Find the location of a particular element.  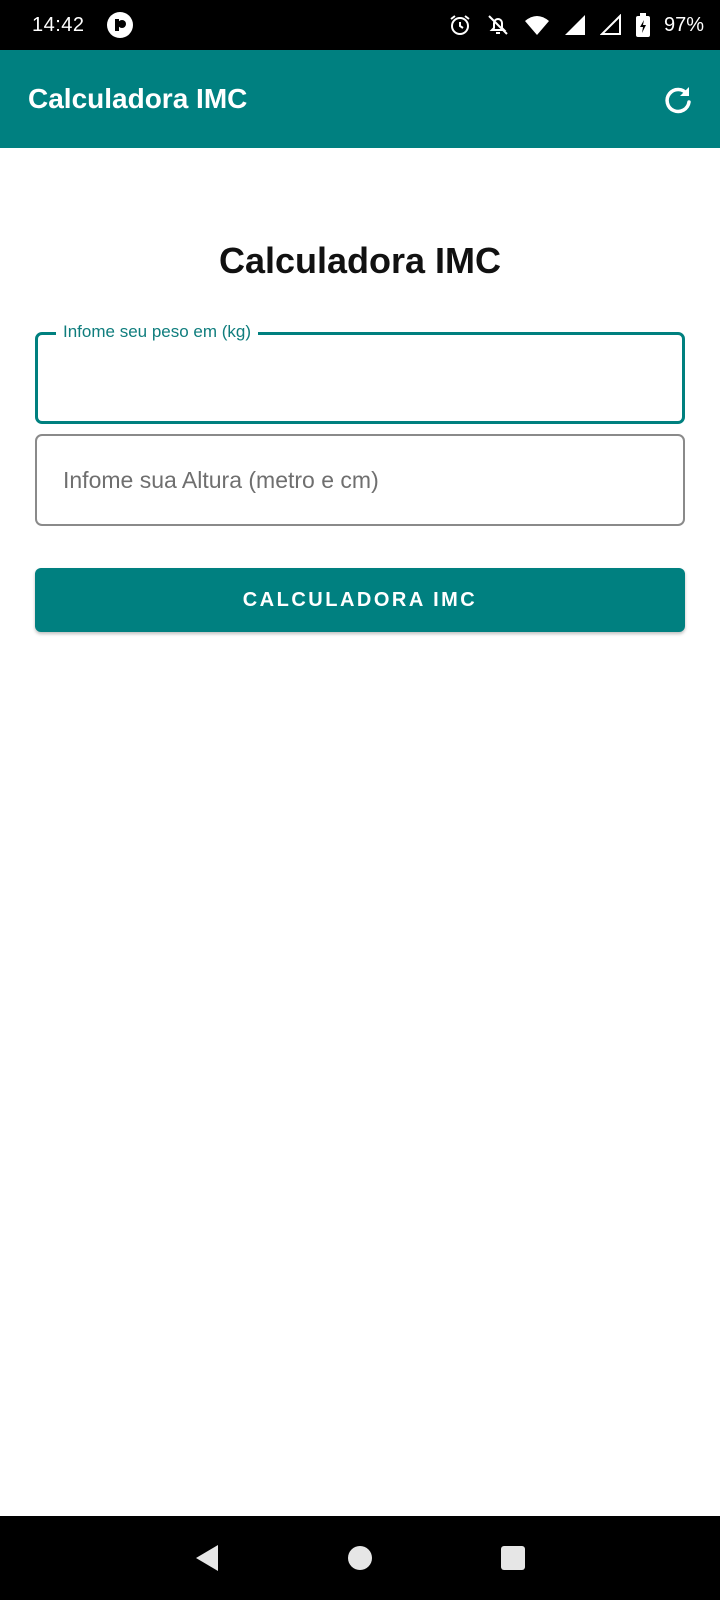

battery-icon is located at coordinates (642, 25).